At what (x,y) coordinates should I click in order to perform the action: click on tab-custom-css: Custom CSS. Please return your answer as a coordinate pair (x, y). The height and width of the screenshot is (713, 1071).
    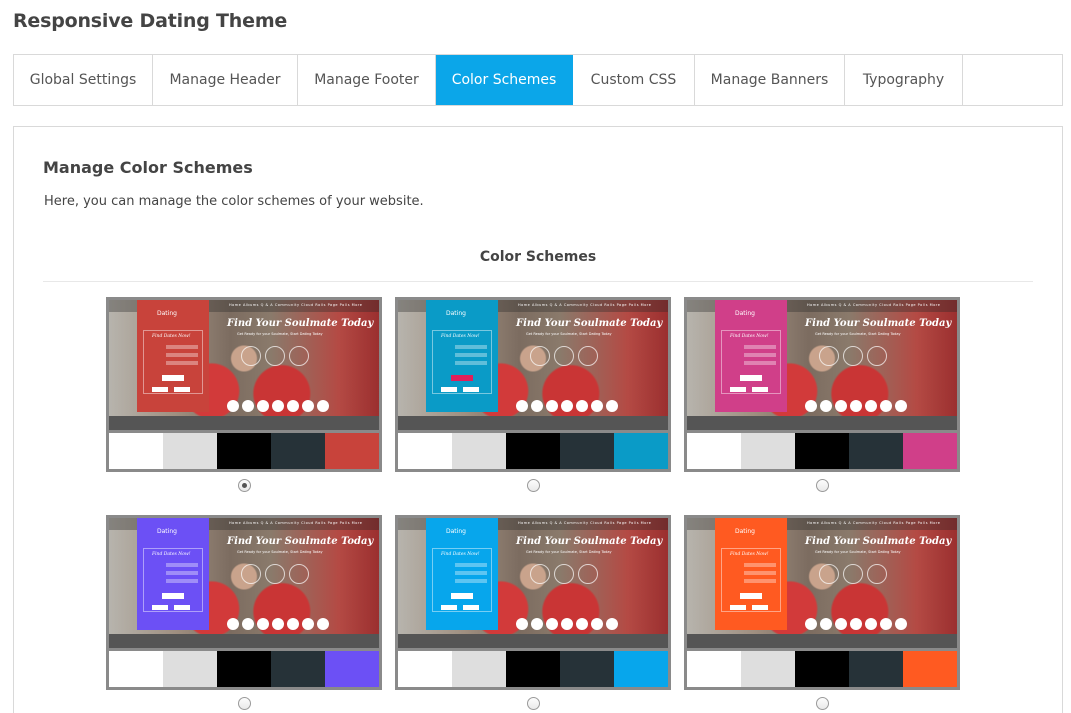
    Looking at the image, I should click on (634, 80).